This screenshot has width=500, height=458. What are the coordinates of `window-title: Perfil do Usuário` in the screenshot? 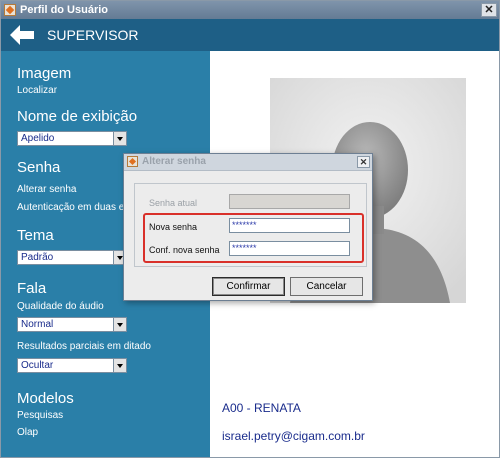 It's located at (64, 10).